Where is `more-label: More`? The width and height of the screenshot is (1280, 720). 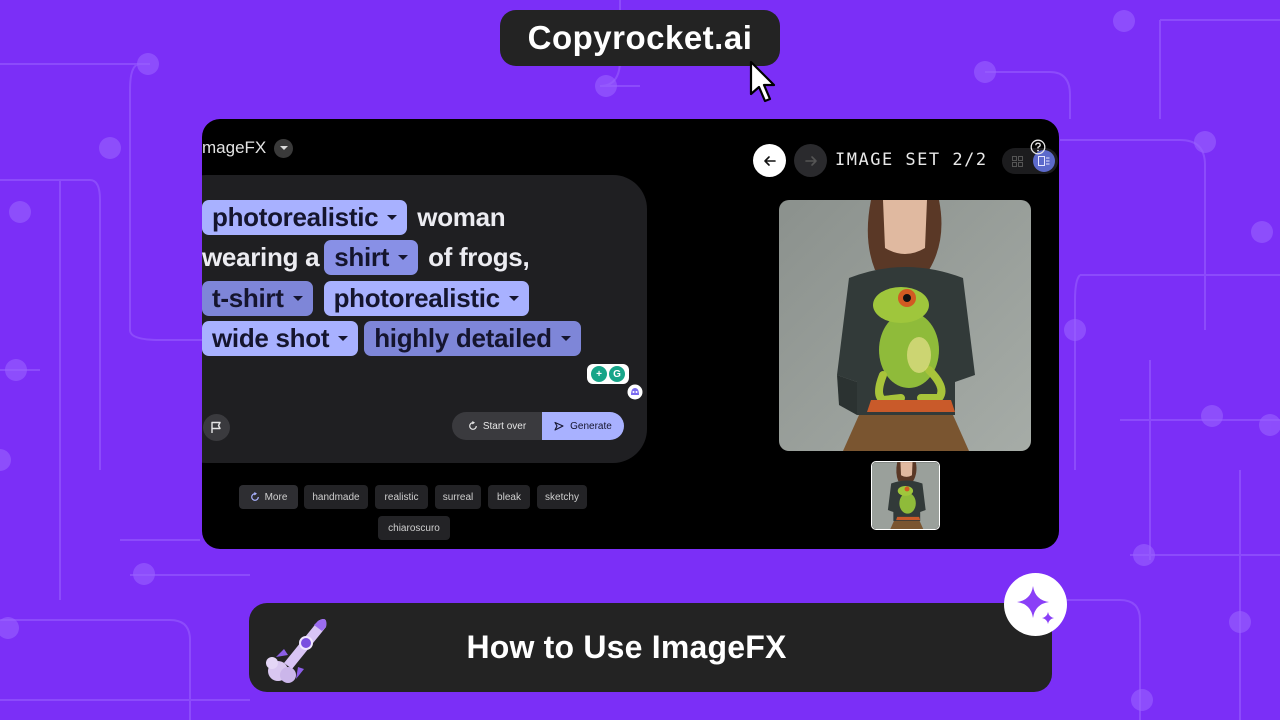
more-label: More is located at coordinates (276, 497).